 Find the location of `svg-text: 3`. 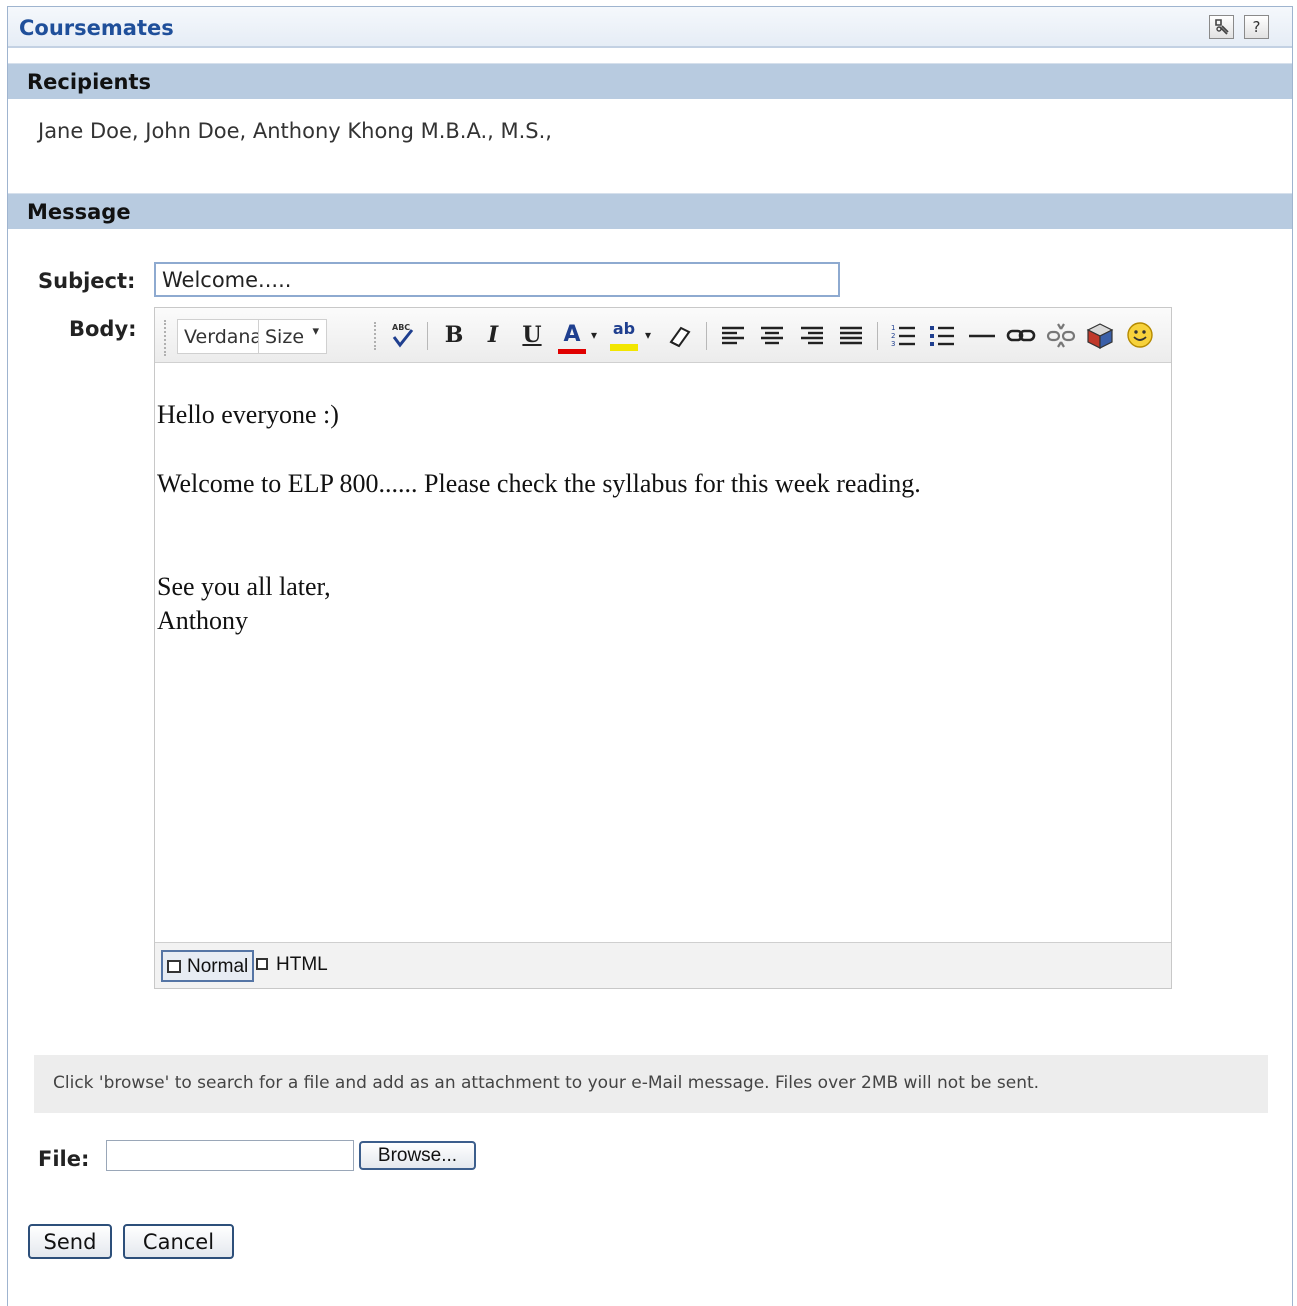

svg-text: 3 is located at coordinates (893, 344).